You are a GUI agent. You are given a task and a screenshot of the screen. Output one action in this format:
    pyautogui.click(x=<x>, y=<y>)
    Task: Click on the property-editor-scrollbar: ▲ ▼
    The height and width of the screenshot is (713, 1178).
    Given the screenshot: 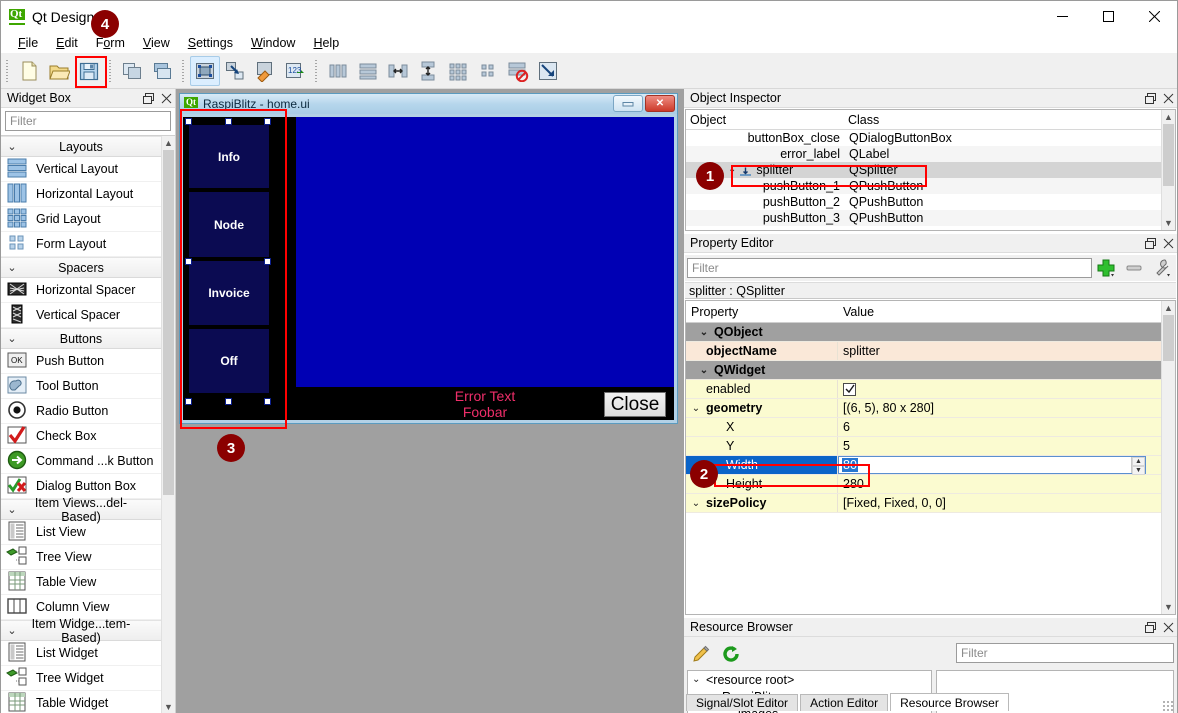 What is the action you would take?
    pyautogui.click(x=1168, y=457)
    